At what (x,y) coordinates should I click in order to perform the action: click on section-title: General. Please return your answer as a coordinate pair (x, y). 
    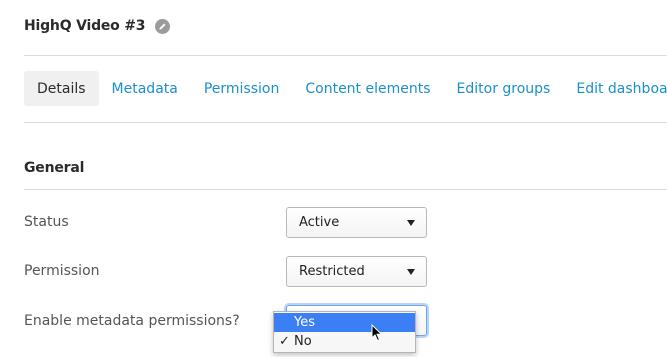
    Looking at the image, I should click on (54, 168).